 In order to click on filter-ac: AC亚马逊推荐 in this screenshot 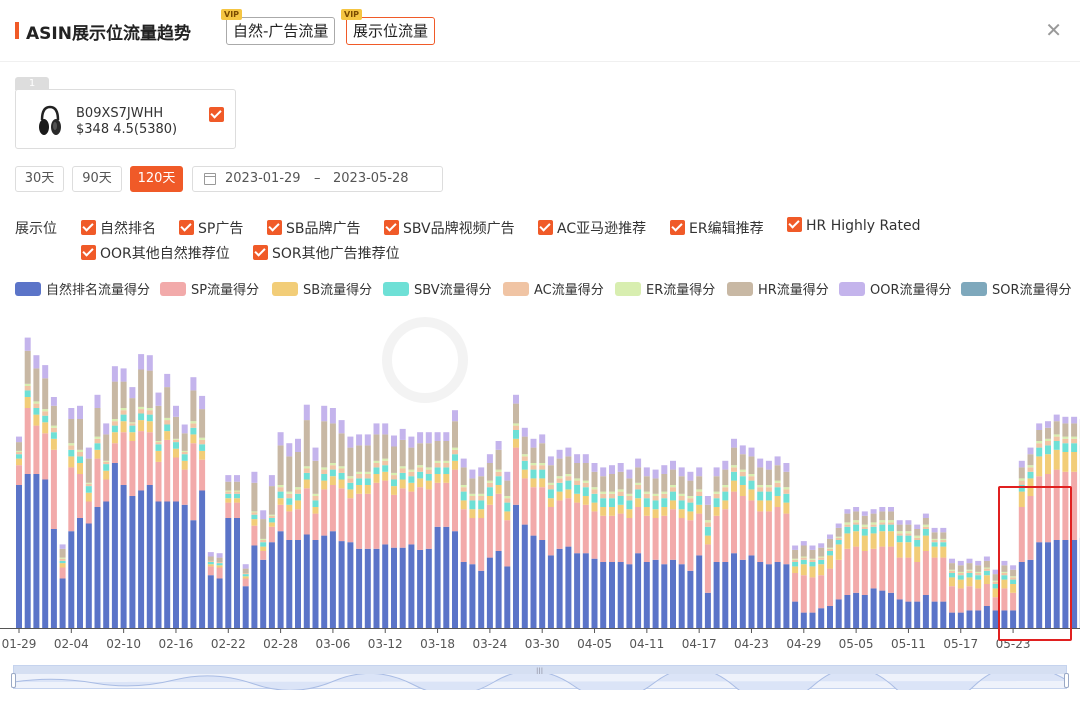, I will do `click(592, 228)`.